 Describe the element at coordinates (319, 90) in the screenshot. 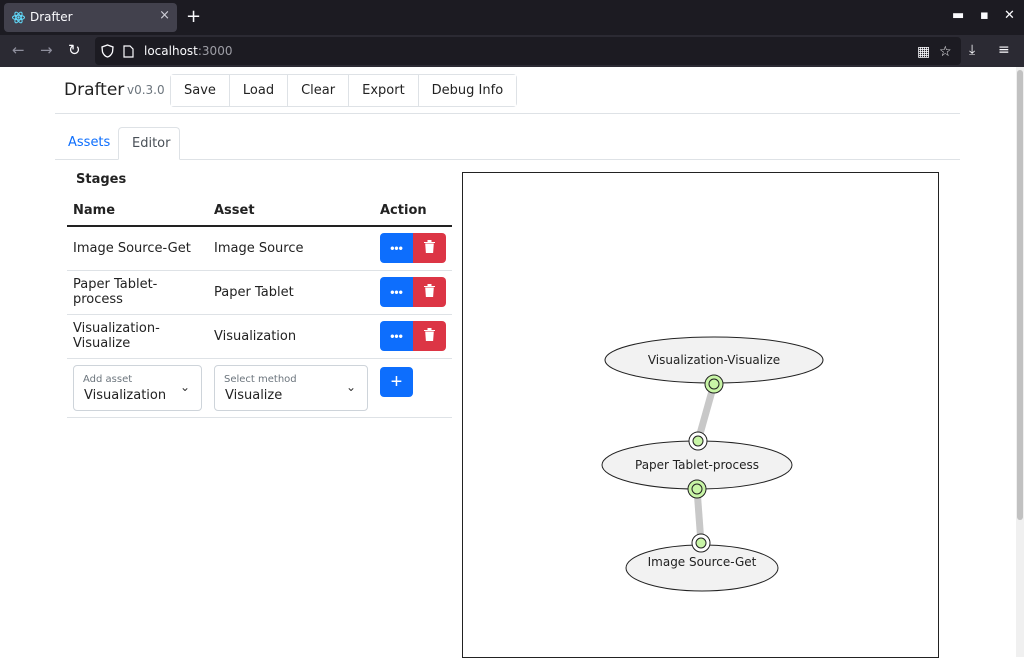

I see `clear-button: Clear` at that location.